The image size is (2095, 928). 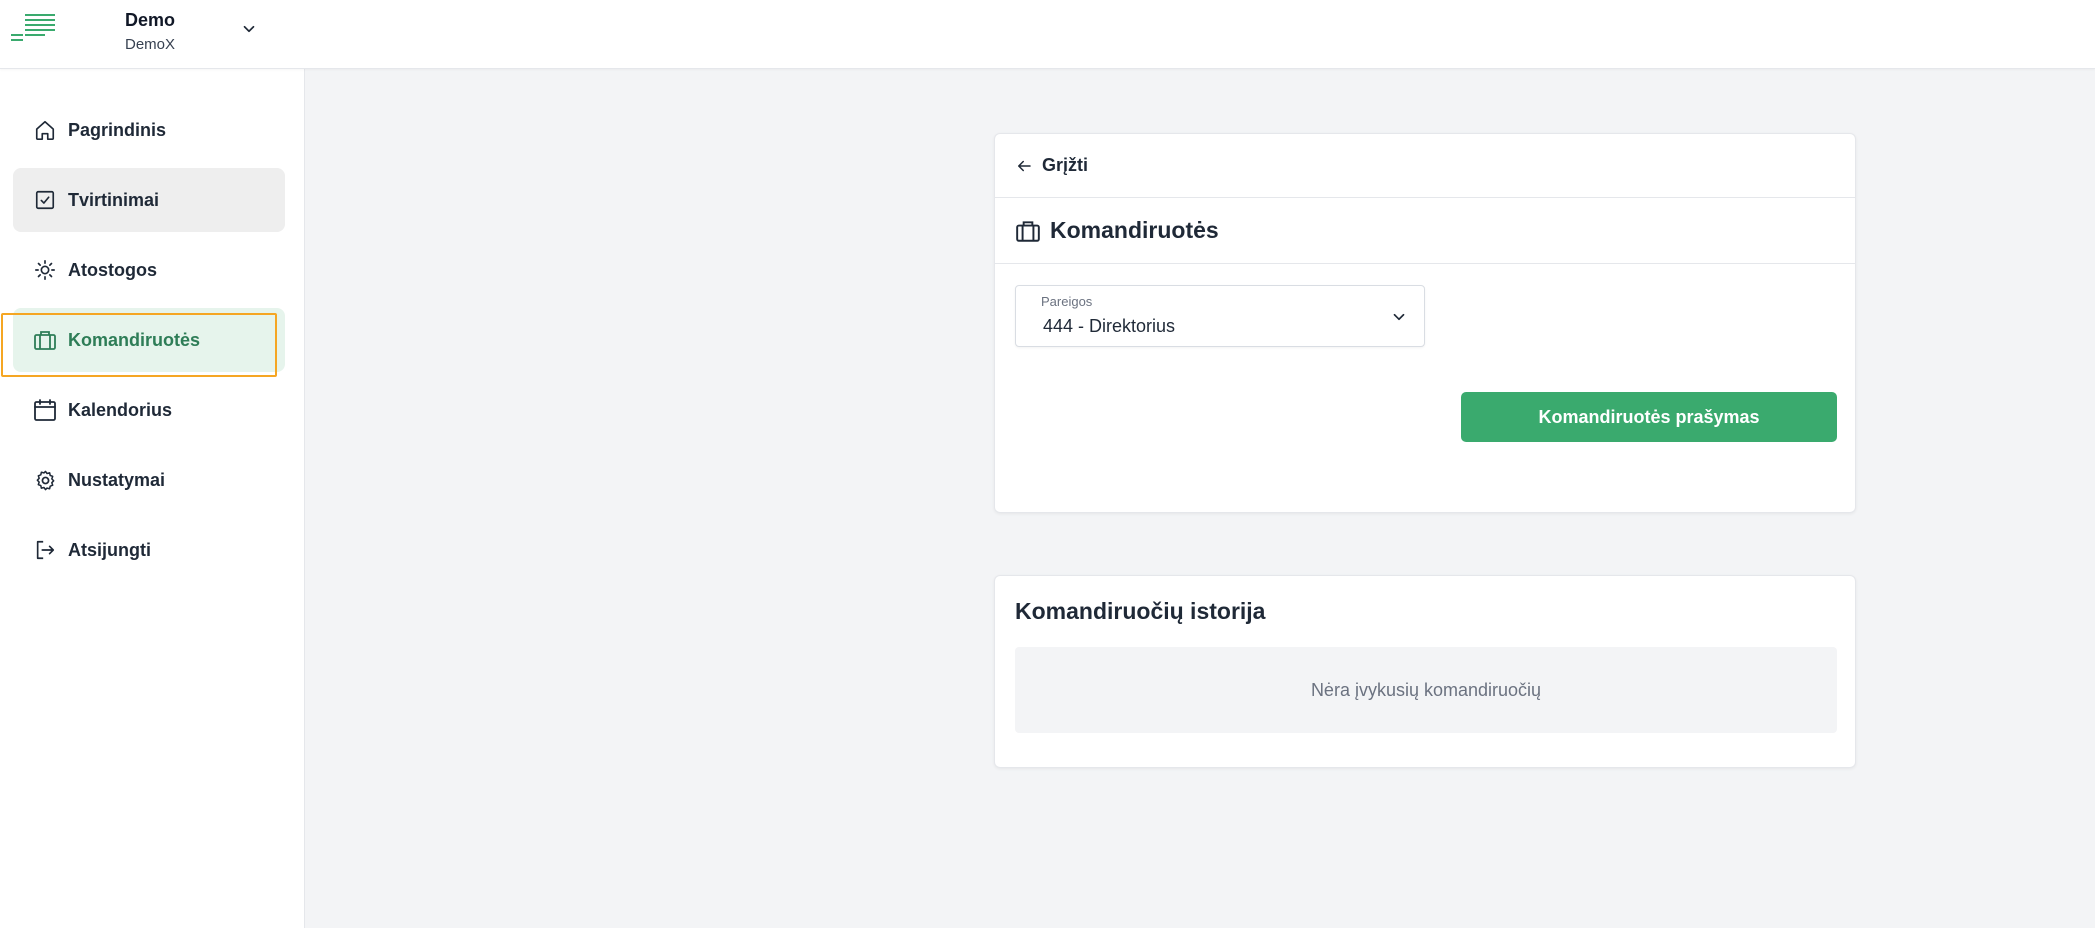 What do you see at coordinates (1140, 611) in the screenshot?
I see `history-title: Komandiruočių istorija` at bounding box center [1140, 611].